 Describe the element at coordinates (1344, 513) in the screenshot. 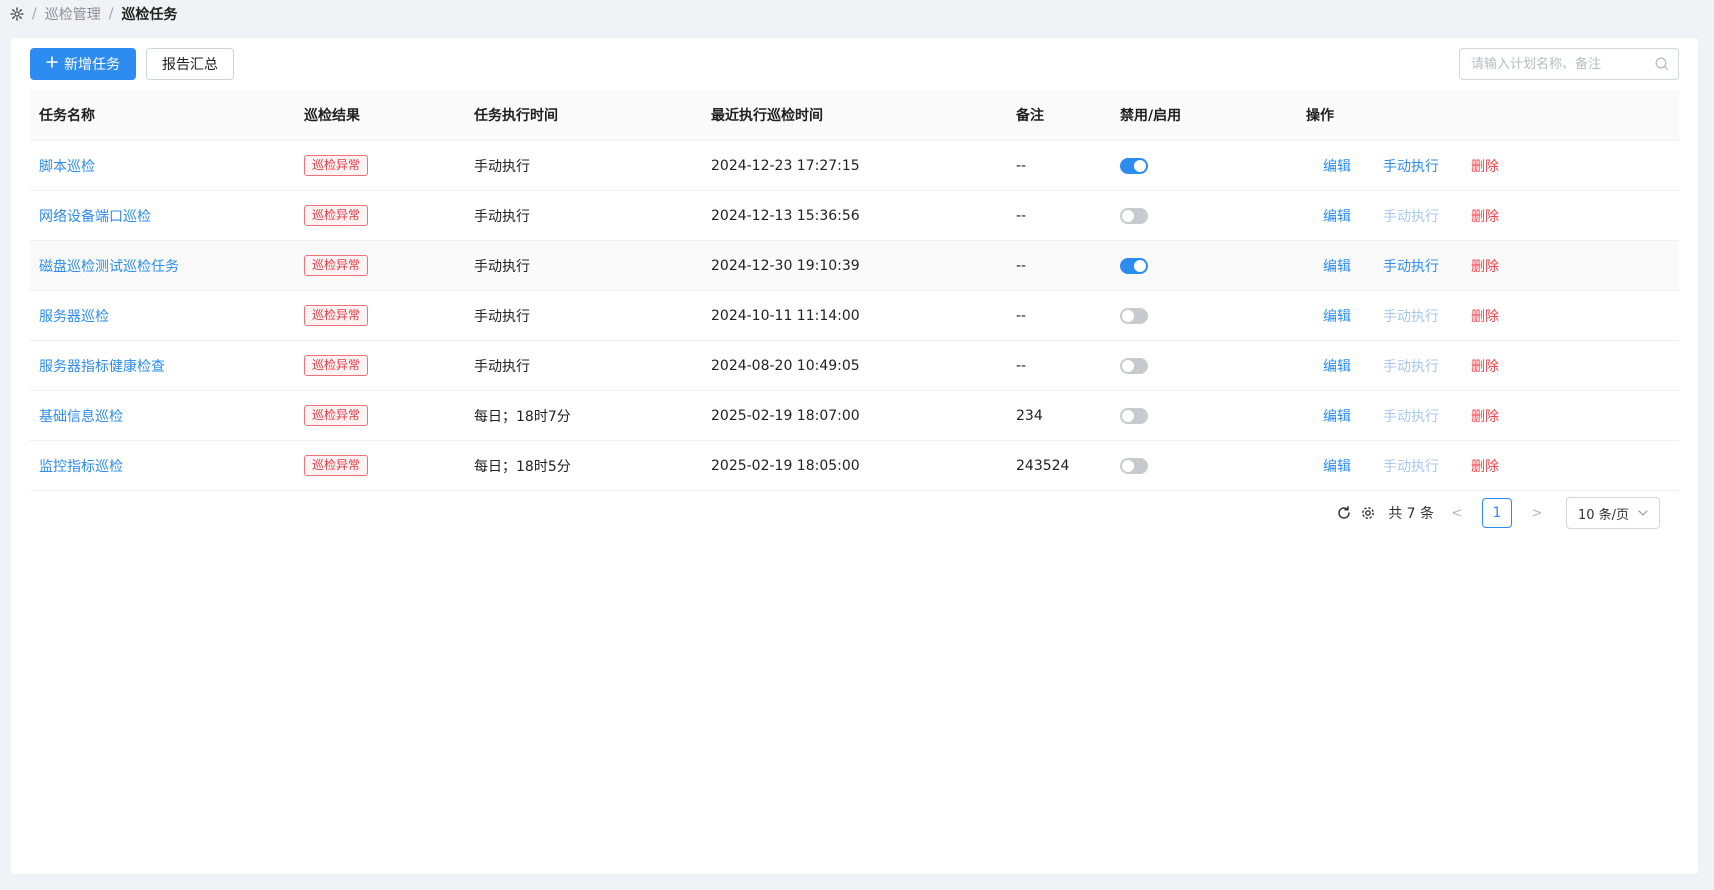

I see `refresh-icon` at that location.